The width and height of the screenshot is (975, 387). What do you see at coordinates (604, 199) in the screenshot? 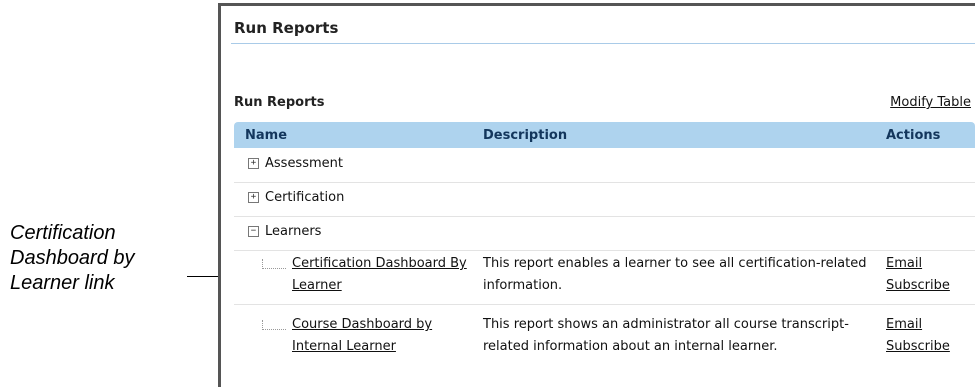
I see `group-row-certification: + Certification` at bounding box center [604, 199].